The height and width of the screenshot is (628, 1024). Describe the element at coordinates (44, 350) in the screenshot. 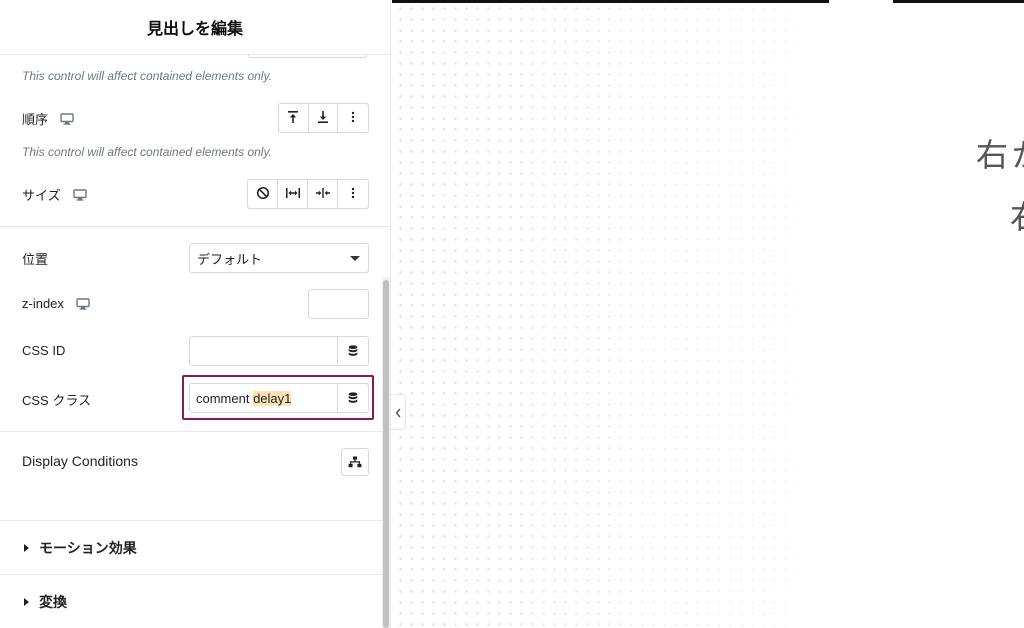

I see `css-id-label: CSS ID` at that location.